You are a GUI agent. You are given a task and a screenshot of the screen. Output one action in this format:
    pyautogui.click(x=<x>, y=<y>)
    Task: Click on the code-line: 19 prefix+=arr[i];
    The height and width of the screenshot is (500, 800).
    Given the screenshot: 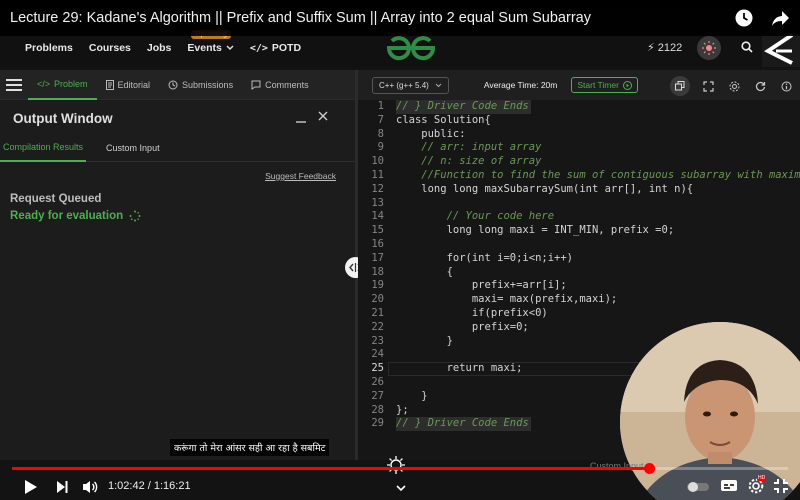 What is the action you would take?
    pyautogui.click(x=579, y=286)
    